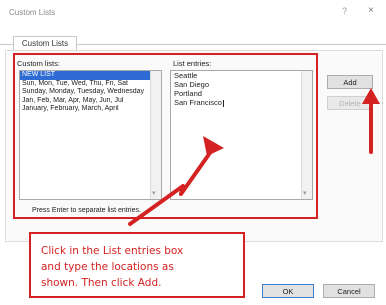 The image size is (386, 305). I want to click on callout-line: shown. Then click Add., so click(101, 283).